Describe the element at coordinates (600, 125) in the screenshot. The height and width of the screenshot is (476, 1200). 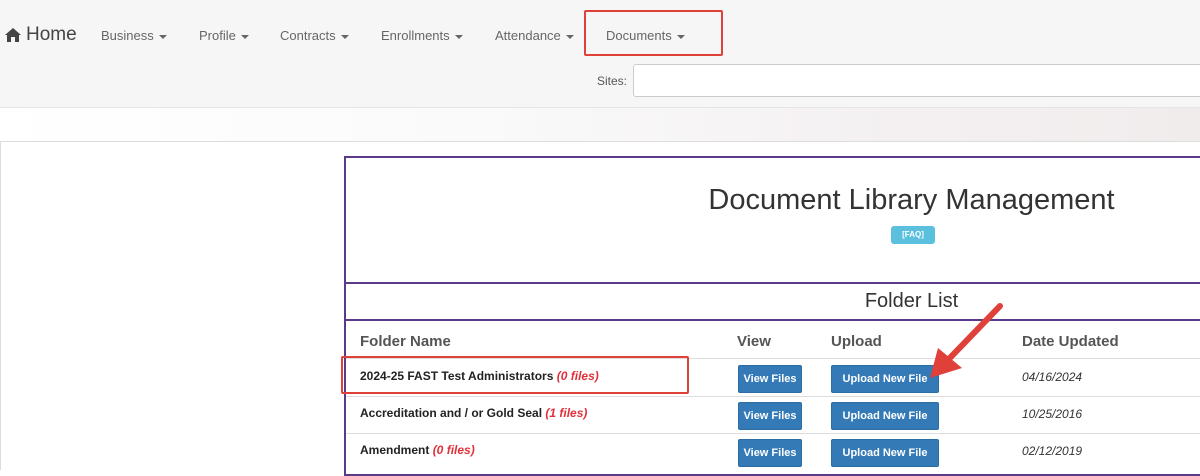
I see `decorative-band` at that location.